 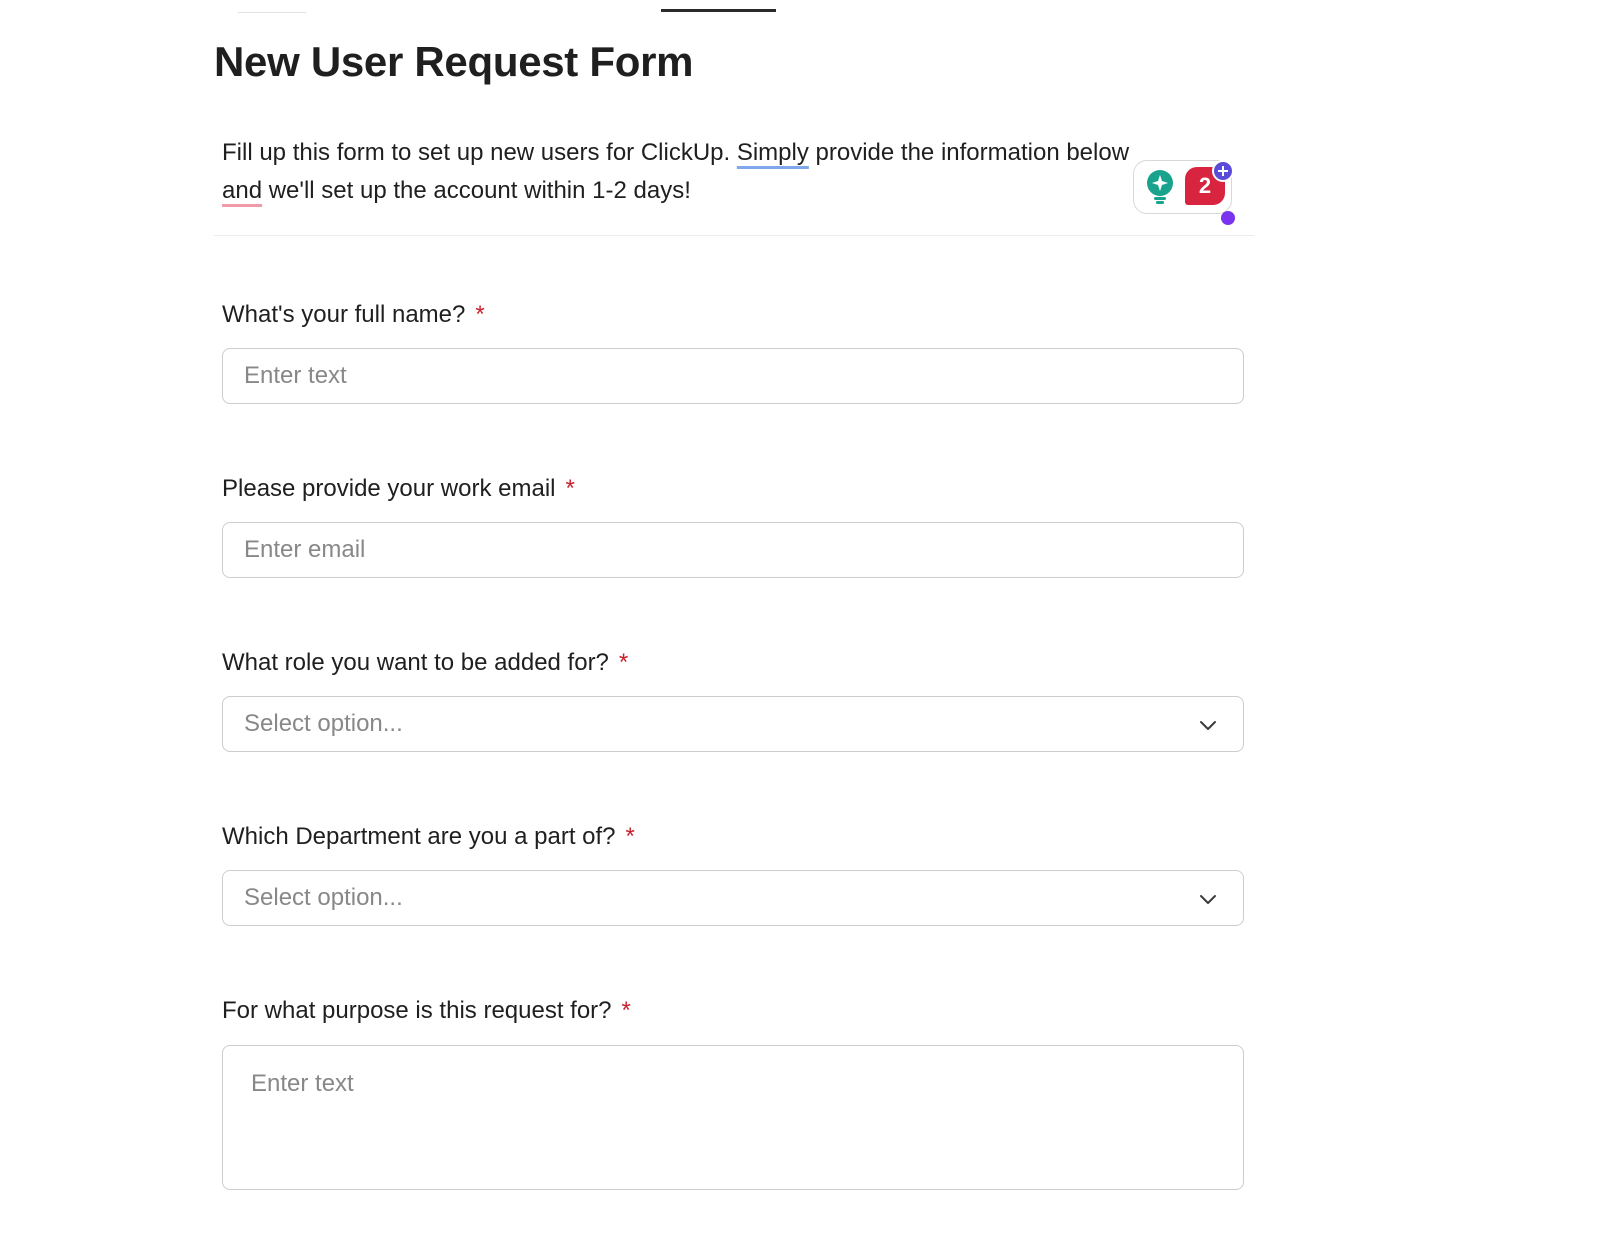 What do you see at coordinates (773, 152) in the screenshot?
I see `spellcheck-word-simply: Simply` at bounding box center [773, 152].